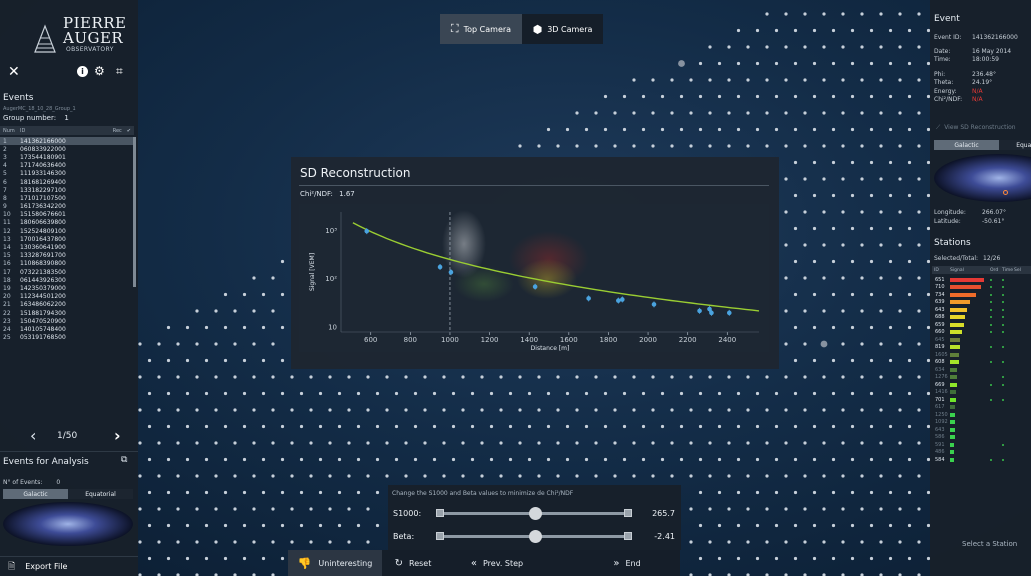 This screenshot has width=1031, height=576. What do you see at coordinates (45, 38) in the screenshot?
I see `logo-emblem-icon` at bounding box center [45, 38].